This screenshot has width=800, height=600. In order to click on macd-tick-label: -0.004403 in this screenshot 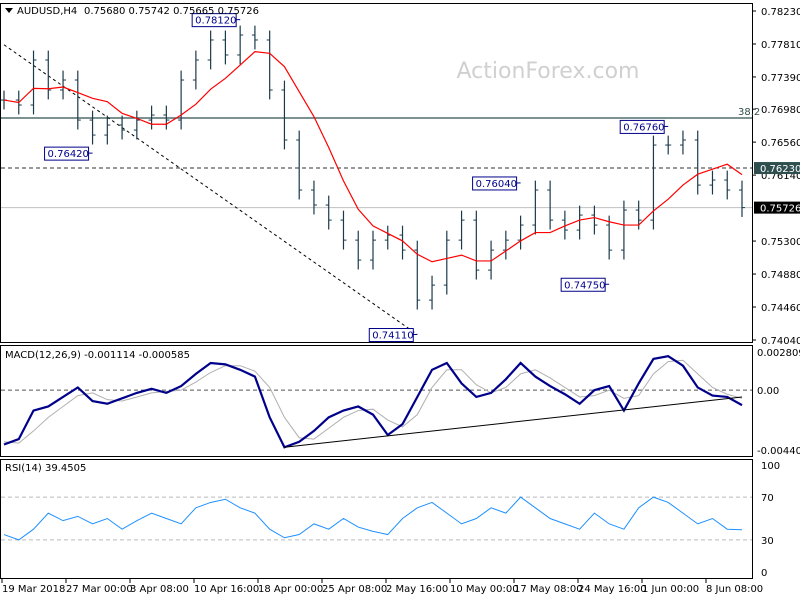, I will do `click(778, 451)`.